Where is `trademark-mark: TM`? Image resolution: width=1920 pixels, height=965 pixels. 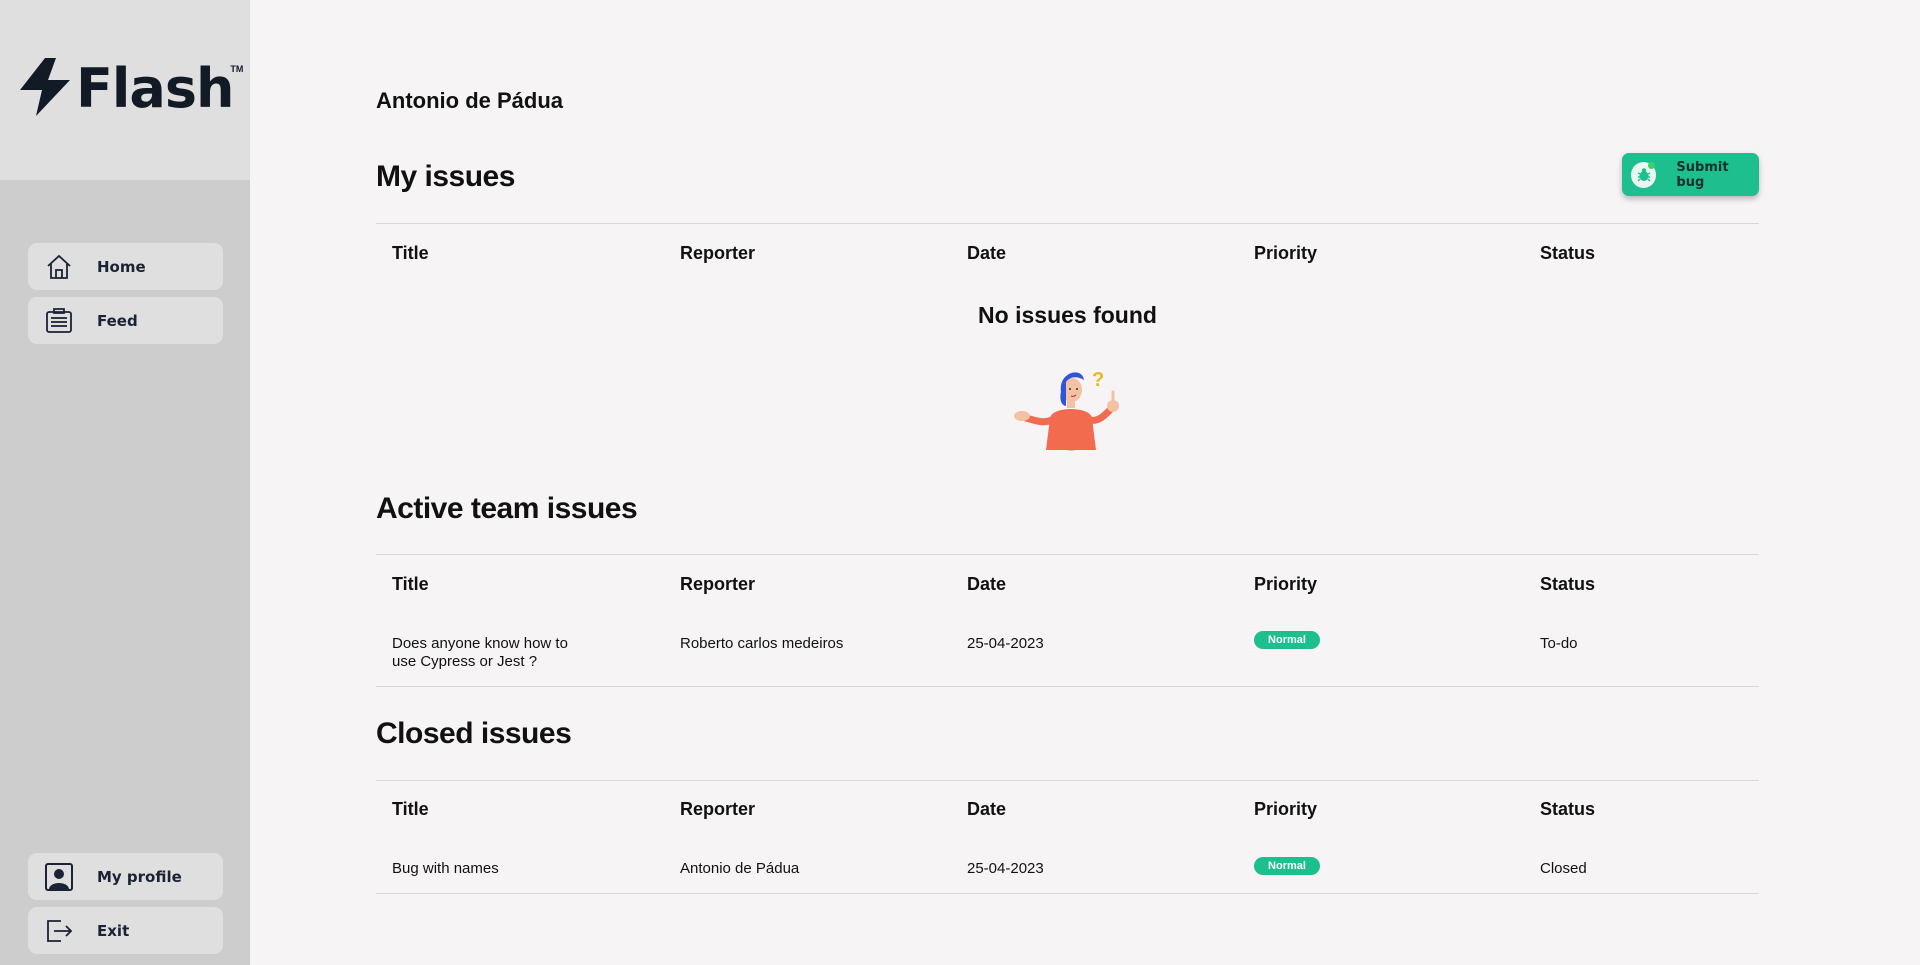
trademark-mark: TM is located at coordinates (237, 69).